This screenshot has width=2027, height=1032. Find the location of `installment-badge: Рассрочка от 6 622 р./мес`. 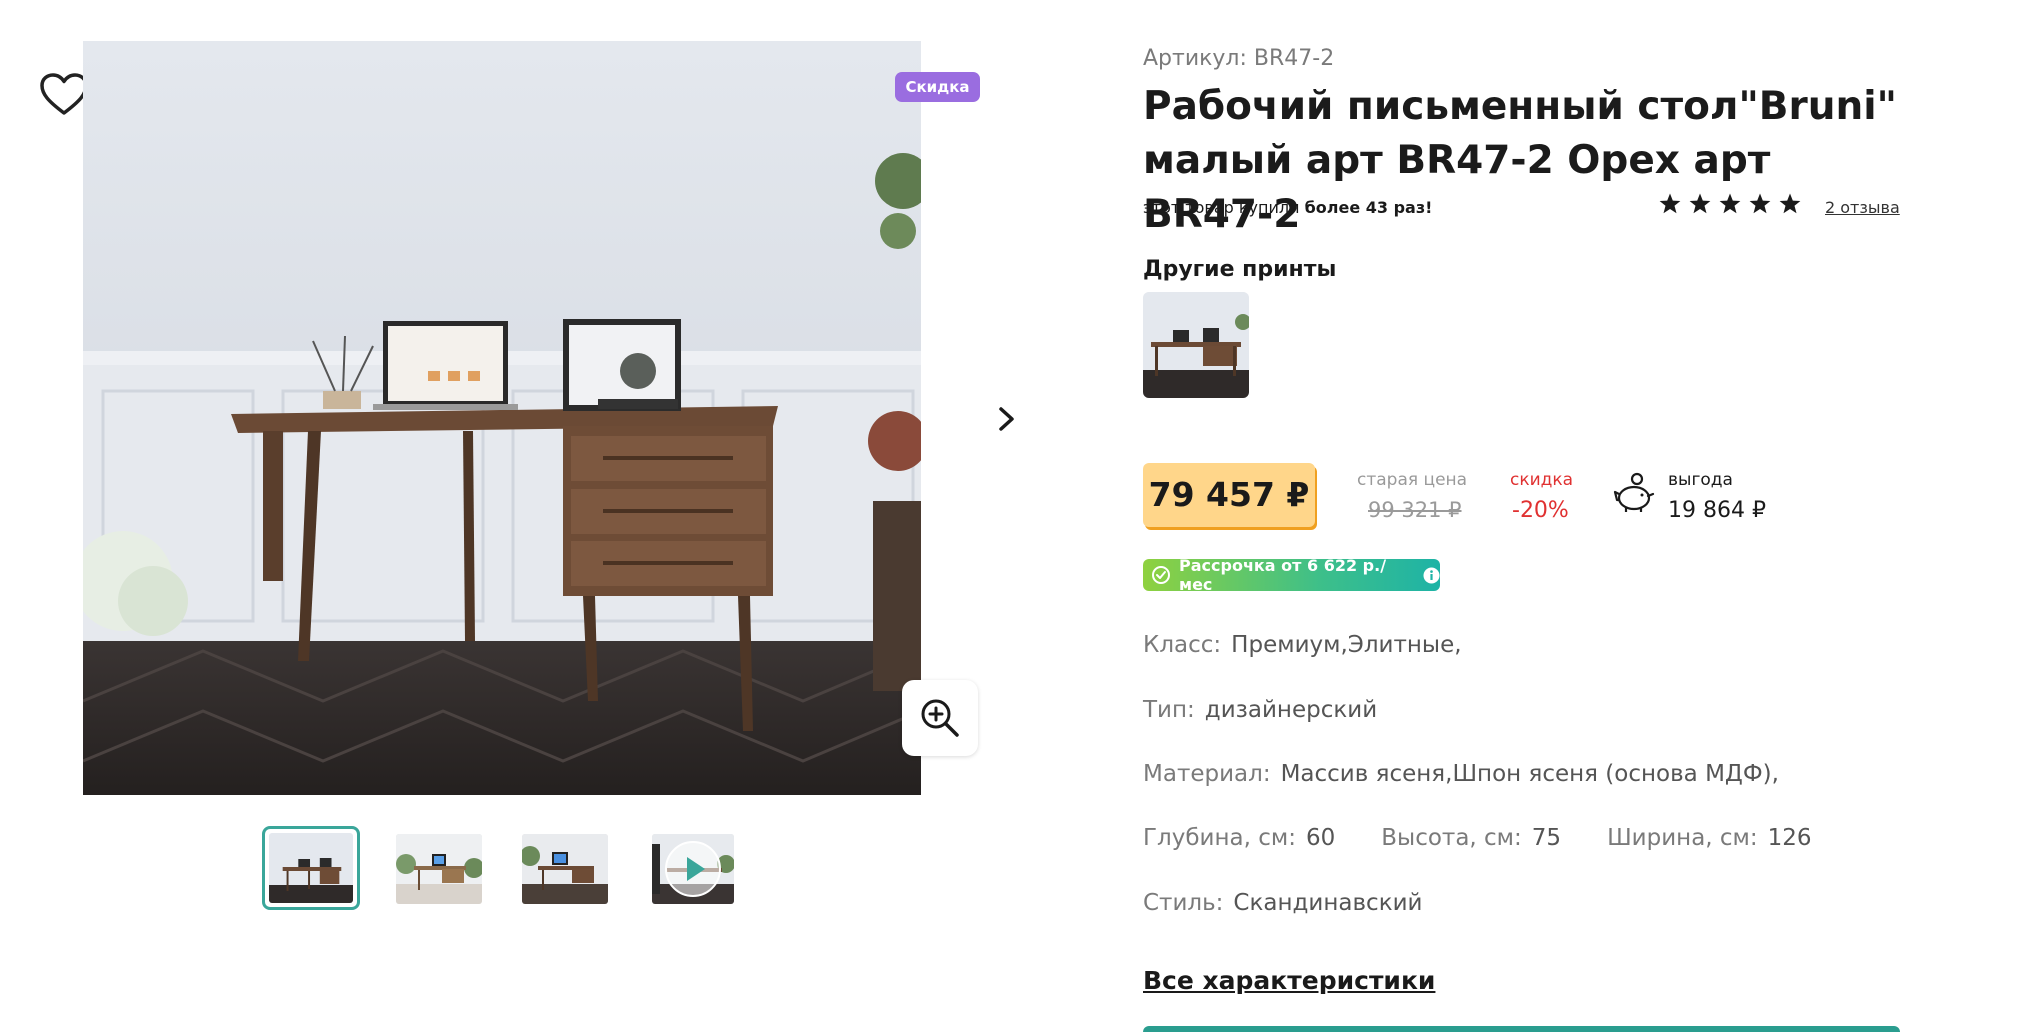

installment-badge: Рассрочка от 6 622 р./мес is located at coordinates (1291, 575).